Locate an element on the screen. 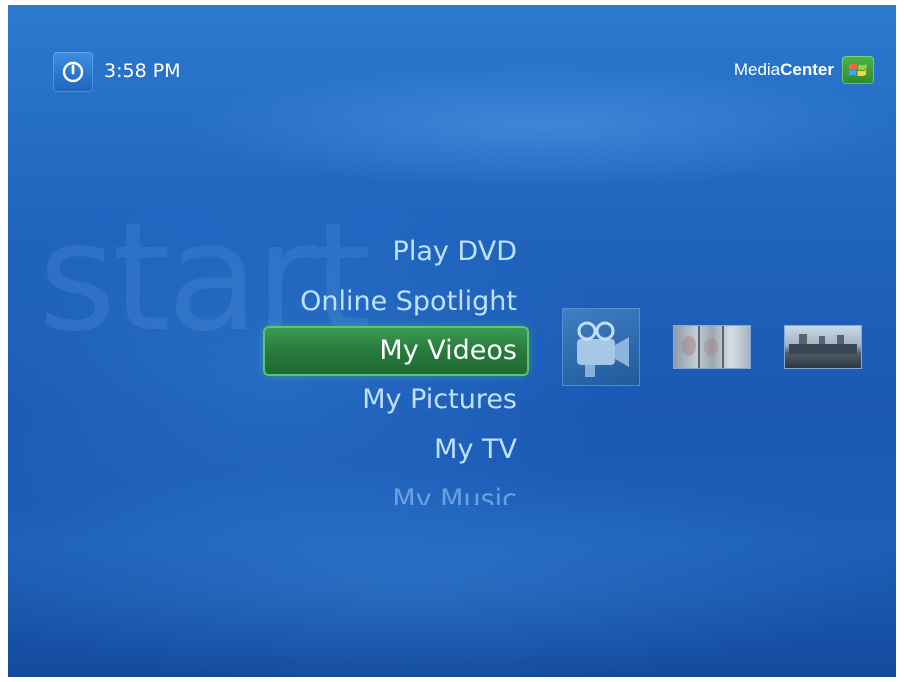  power-button is located at coordinates (73, 72).